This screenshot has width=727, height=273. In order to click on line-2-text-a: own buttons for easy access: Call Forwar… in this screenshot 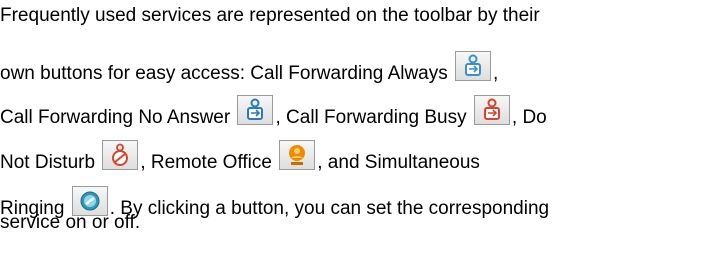, I will do `click(224, 73)`.